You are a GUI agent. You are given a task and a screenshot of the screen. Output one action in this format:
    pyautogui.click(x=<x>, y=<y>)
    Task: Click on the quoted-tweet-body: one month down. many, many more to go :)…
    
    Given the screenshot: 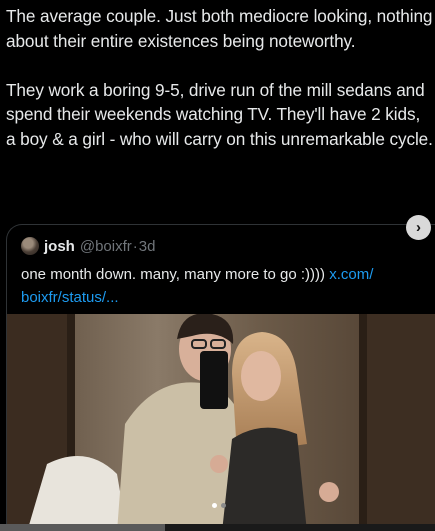 What is the action you would take?
    pyautogui.click(x=175, y=274)
    